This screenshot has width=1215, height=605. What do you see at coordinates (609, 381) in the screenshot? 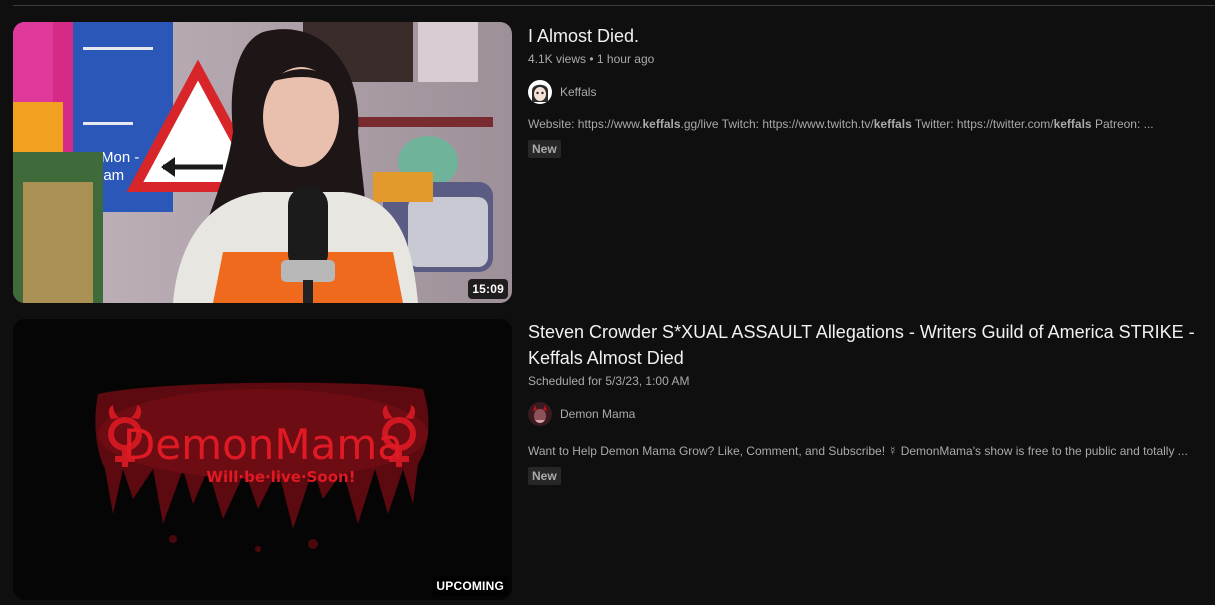
I see `scheduled-time: Scheduled for 5/3/23, 1:00 AM` at bounding box center [609, 381].